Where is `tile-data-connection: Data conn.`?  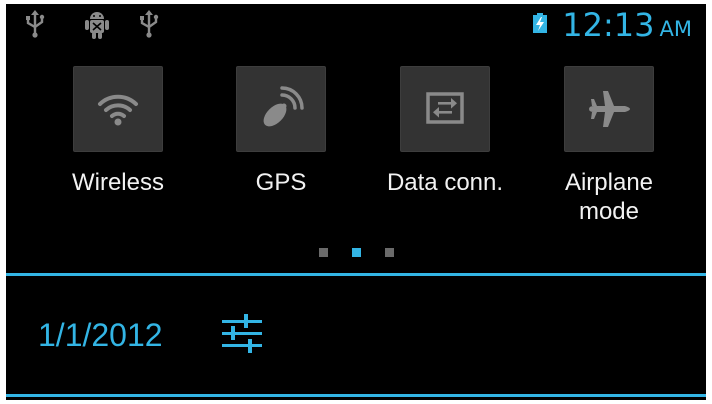 tile-data-connection: Data conn. is located at coordinates (445, 131).